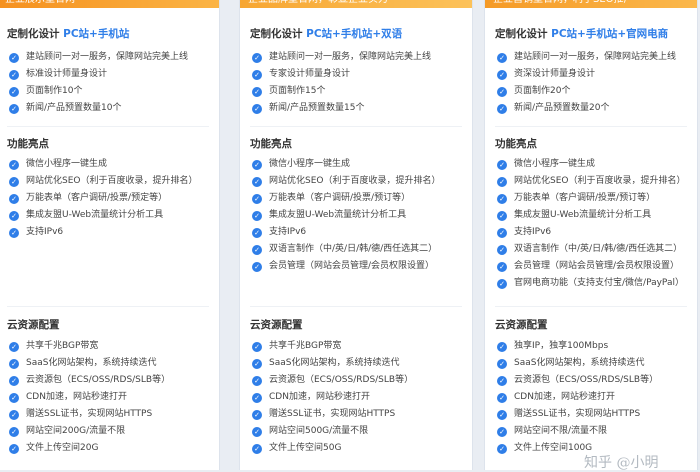  I want to click on feature-text: 支持IPv6, so click(288, 232).